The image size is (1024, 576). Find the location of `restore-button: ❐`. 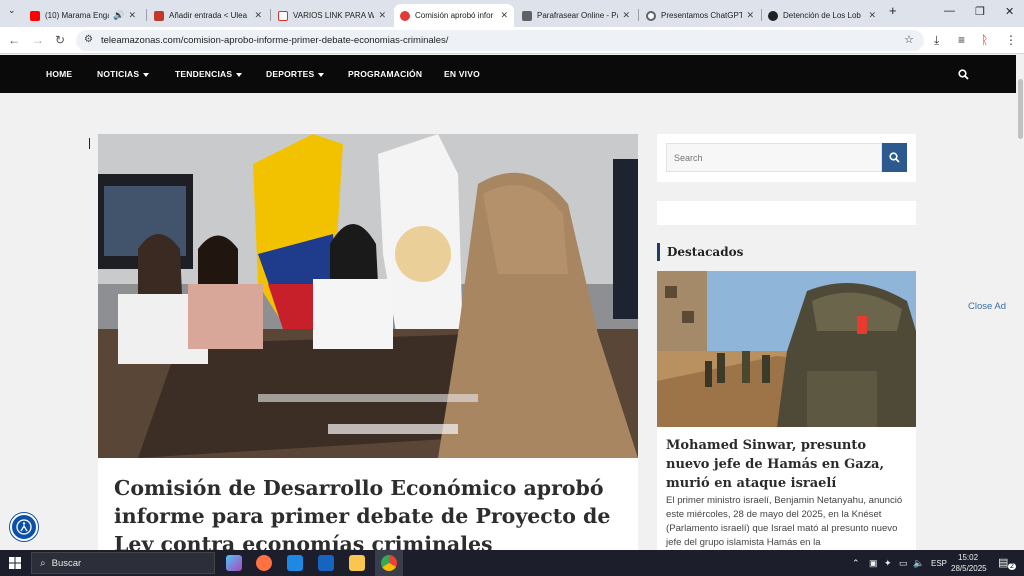

restore-button: ❐ is located at coordinates (980, 11).